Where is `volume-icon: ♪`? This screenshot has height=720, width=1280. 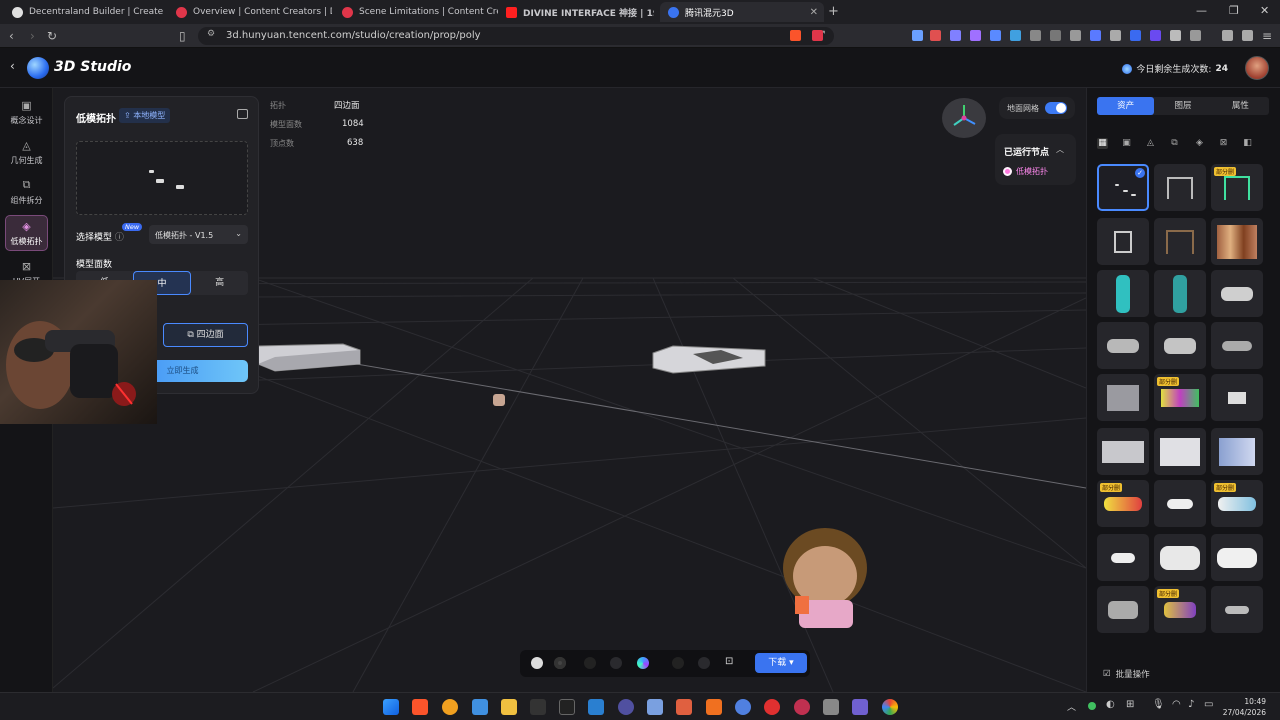 volume-icon: ♪ is located at coordinates (1191, 704).